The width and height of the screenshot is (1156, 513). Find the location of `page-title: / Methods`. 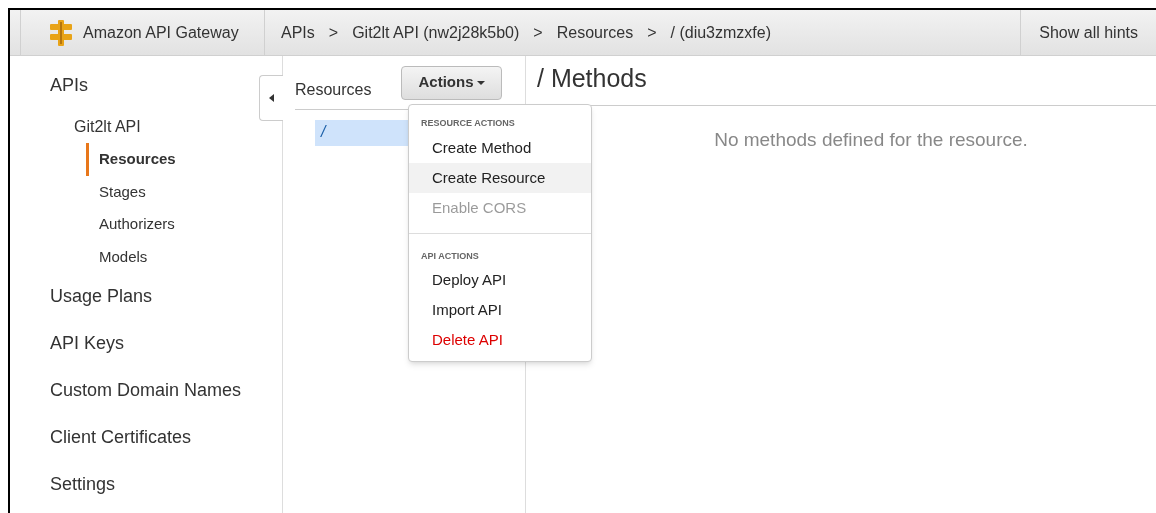

page-title: / Methods is located at coordinates (592, 78).